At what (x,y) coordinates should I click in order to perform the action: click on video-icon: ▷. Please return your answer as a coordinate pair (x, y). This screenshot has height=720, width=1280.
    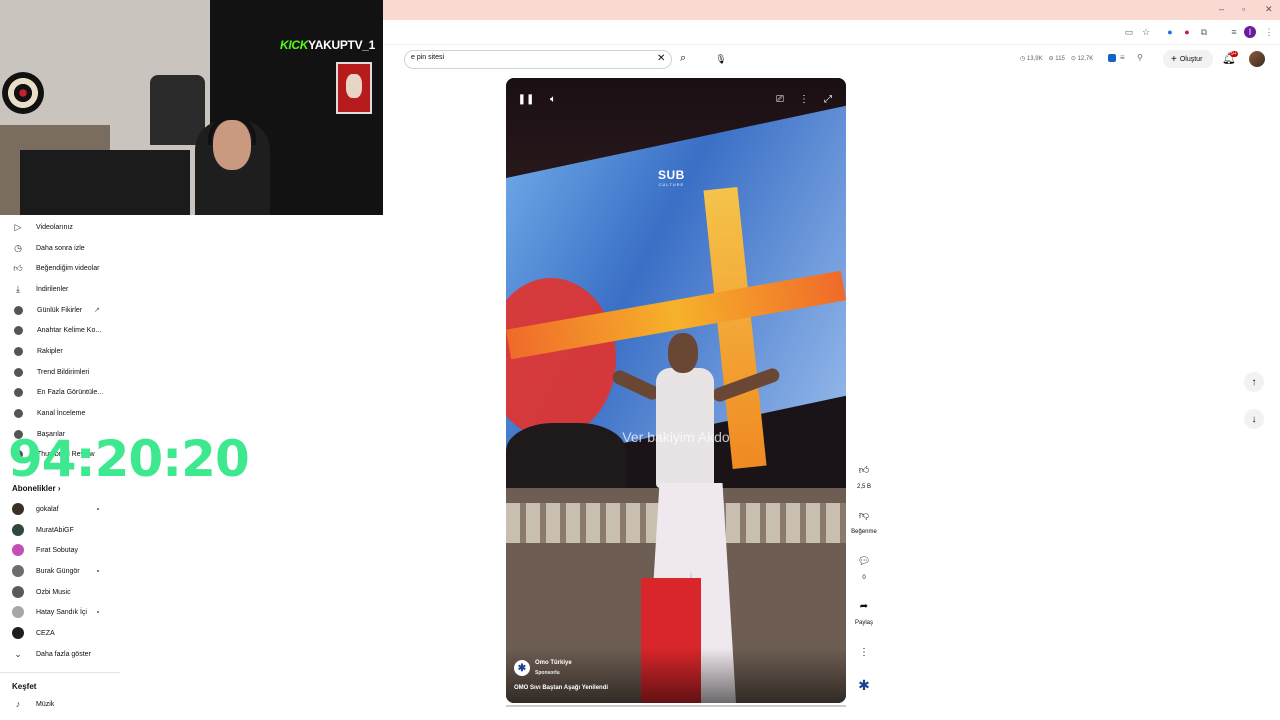
    Looking at the image, I should click on (18, 226).